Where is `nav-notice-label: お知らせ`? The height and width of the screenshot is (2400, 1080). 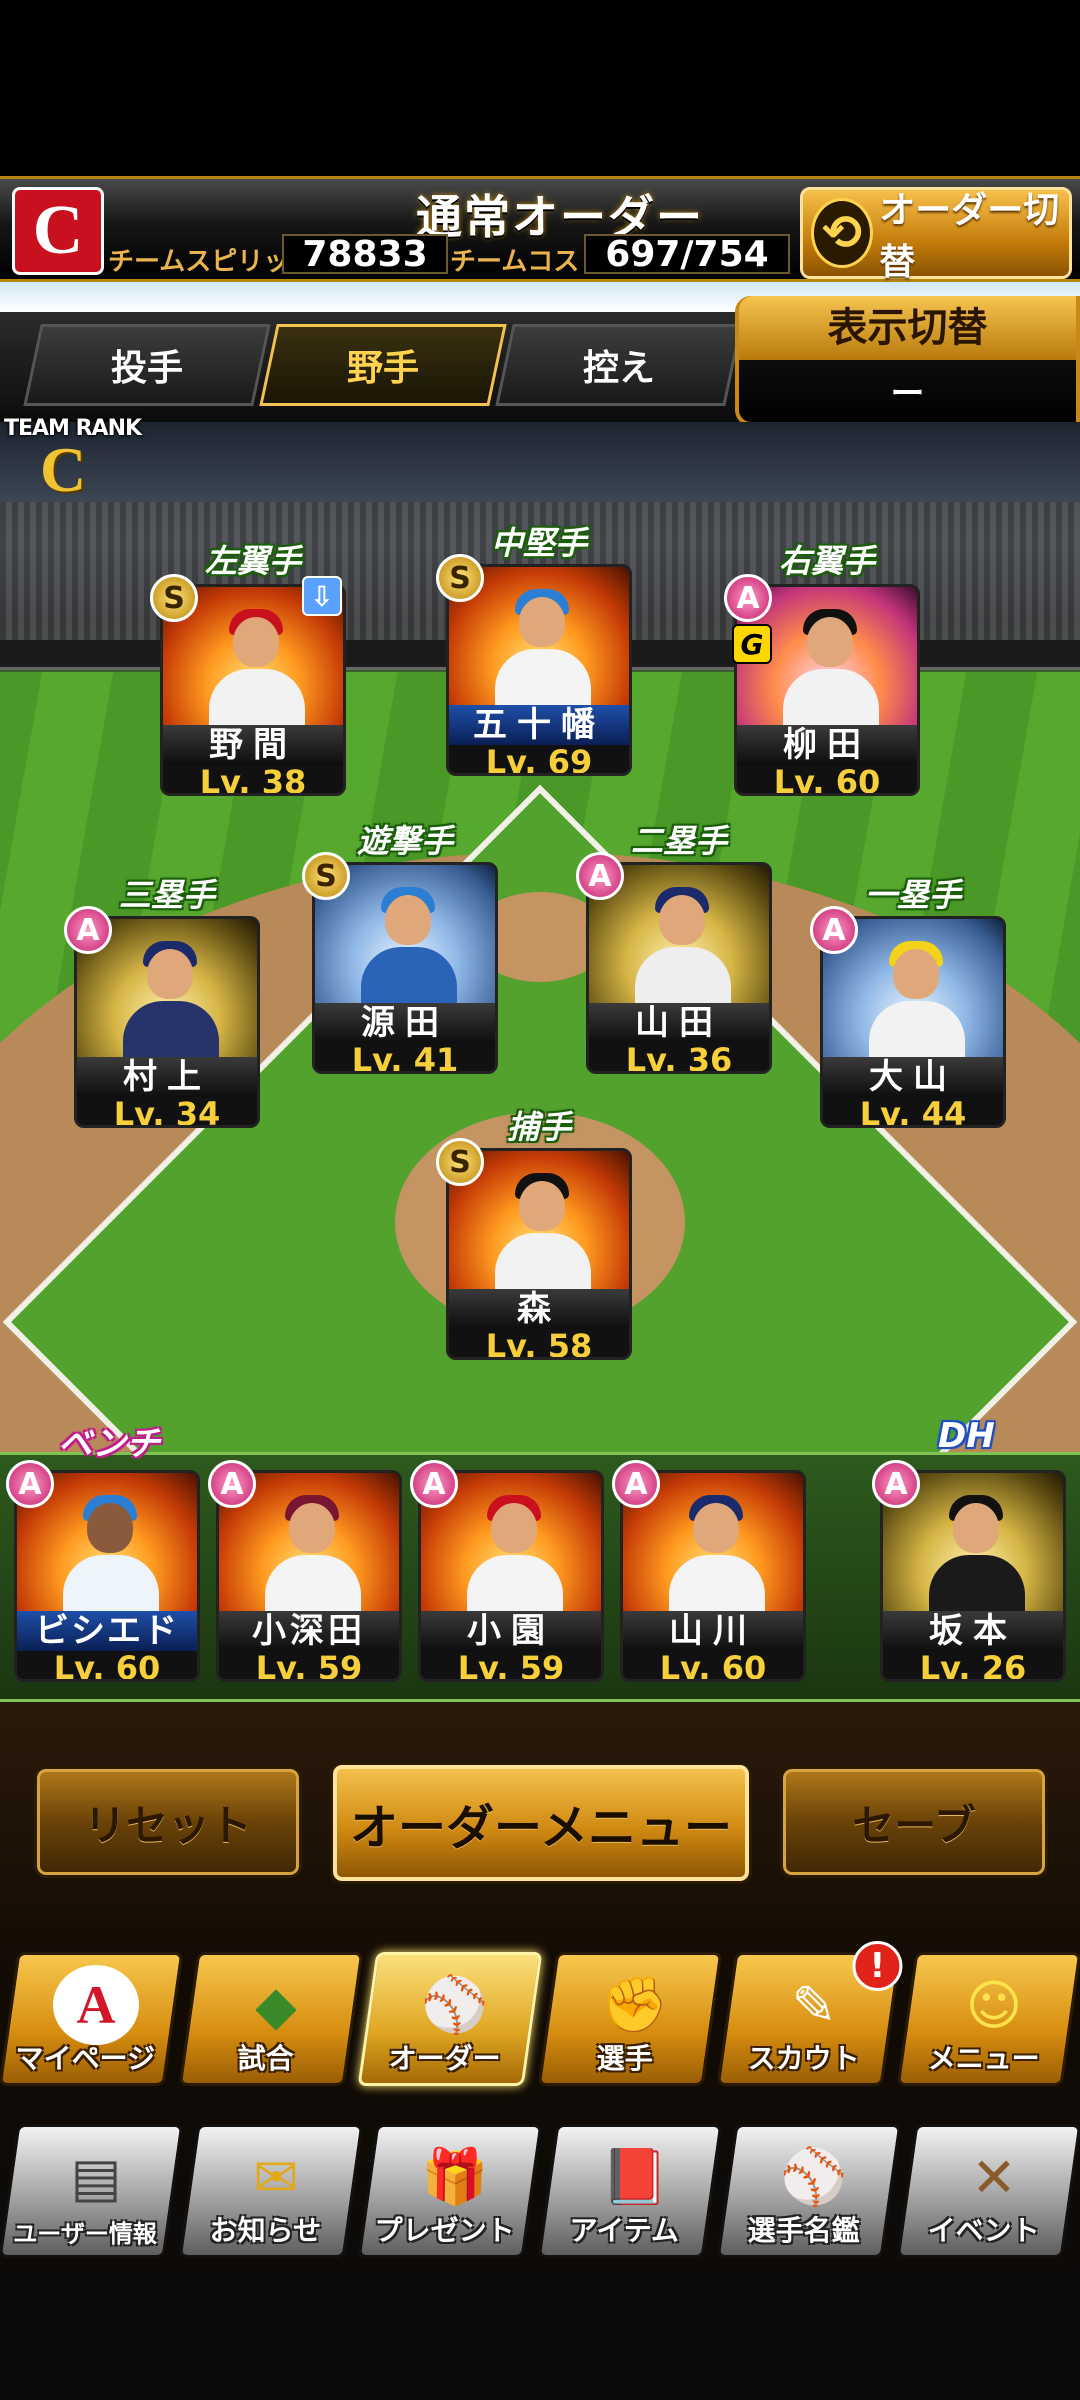 nav-notice-label: お知らせ is located at coordinates (265, 2230).